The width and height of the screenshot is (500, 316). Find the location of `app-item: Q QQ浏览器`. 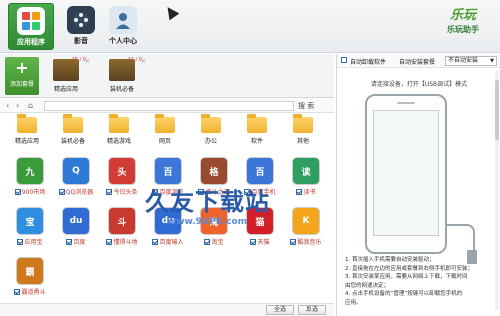

app-item: Q QQ浏览器 is located at coordinates (76, 177).